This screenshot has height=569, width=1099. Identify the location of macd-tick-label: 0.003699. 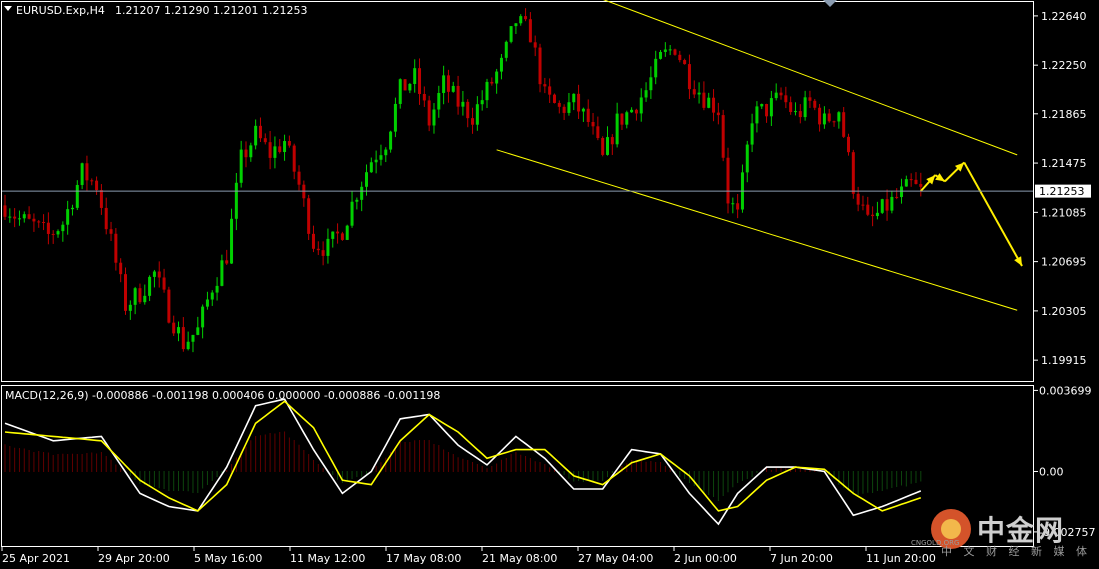
(1065, 390).